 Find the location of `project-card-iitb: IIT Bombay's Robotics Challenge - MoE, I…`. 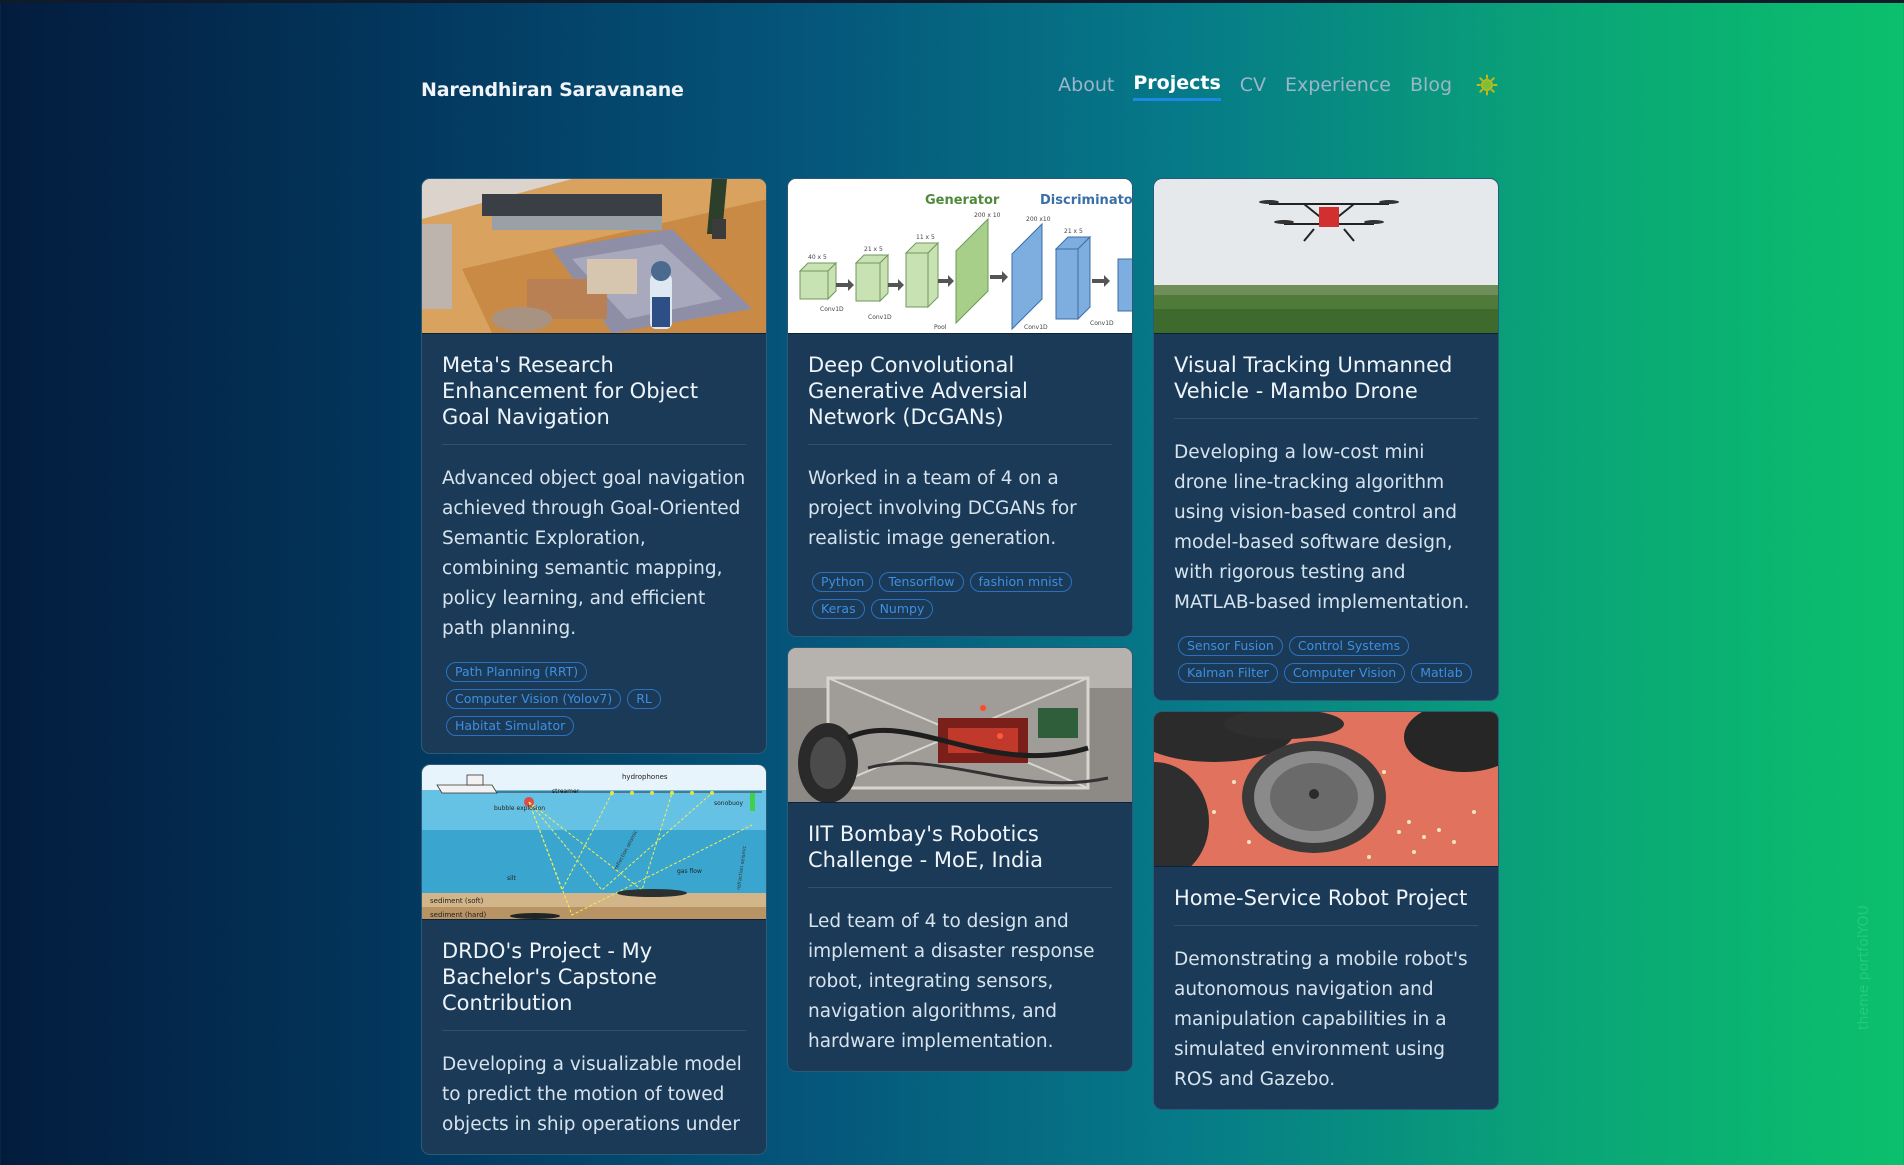

project-card-iitb: IIT Bombay's Robotics Challenge - MoE, I… is located at coordinates (960, 859).